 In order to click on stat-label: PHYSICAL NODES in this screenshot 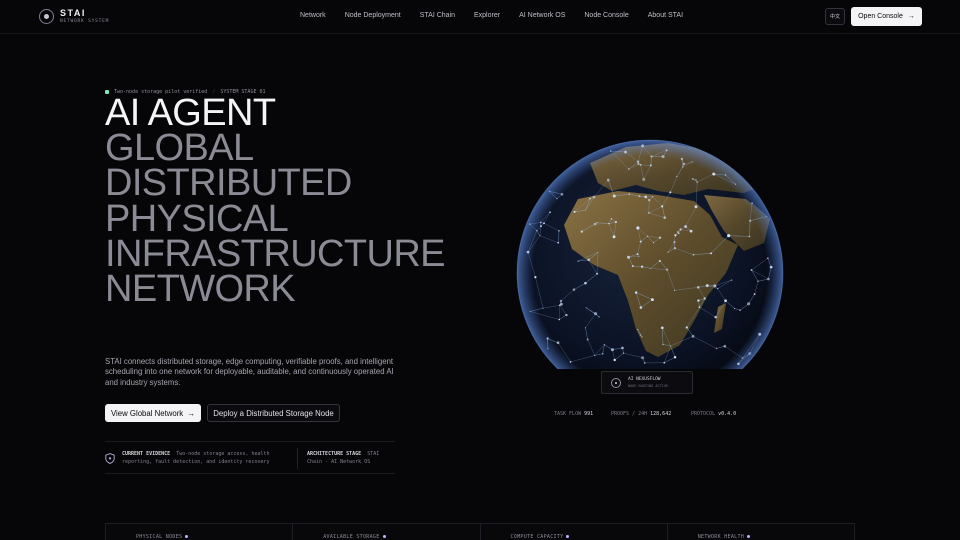, I will do `click(162, 537)`.